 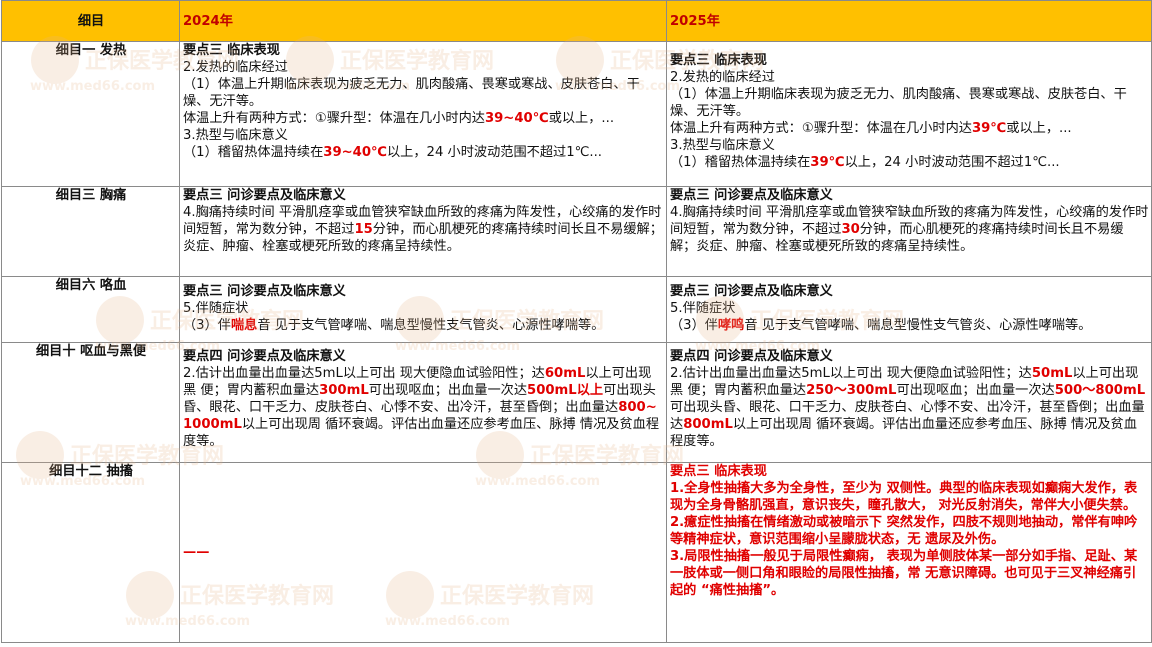 What do you see at coordinates (850, 229) in the screenshot?
I see `changed-value: 30` at bounding box center [850, 229].